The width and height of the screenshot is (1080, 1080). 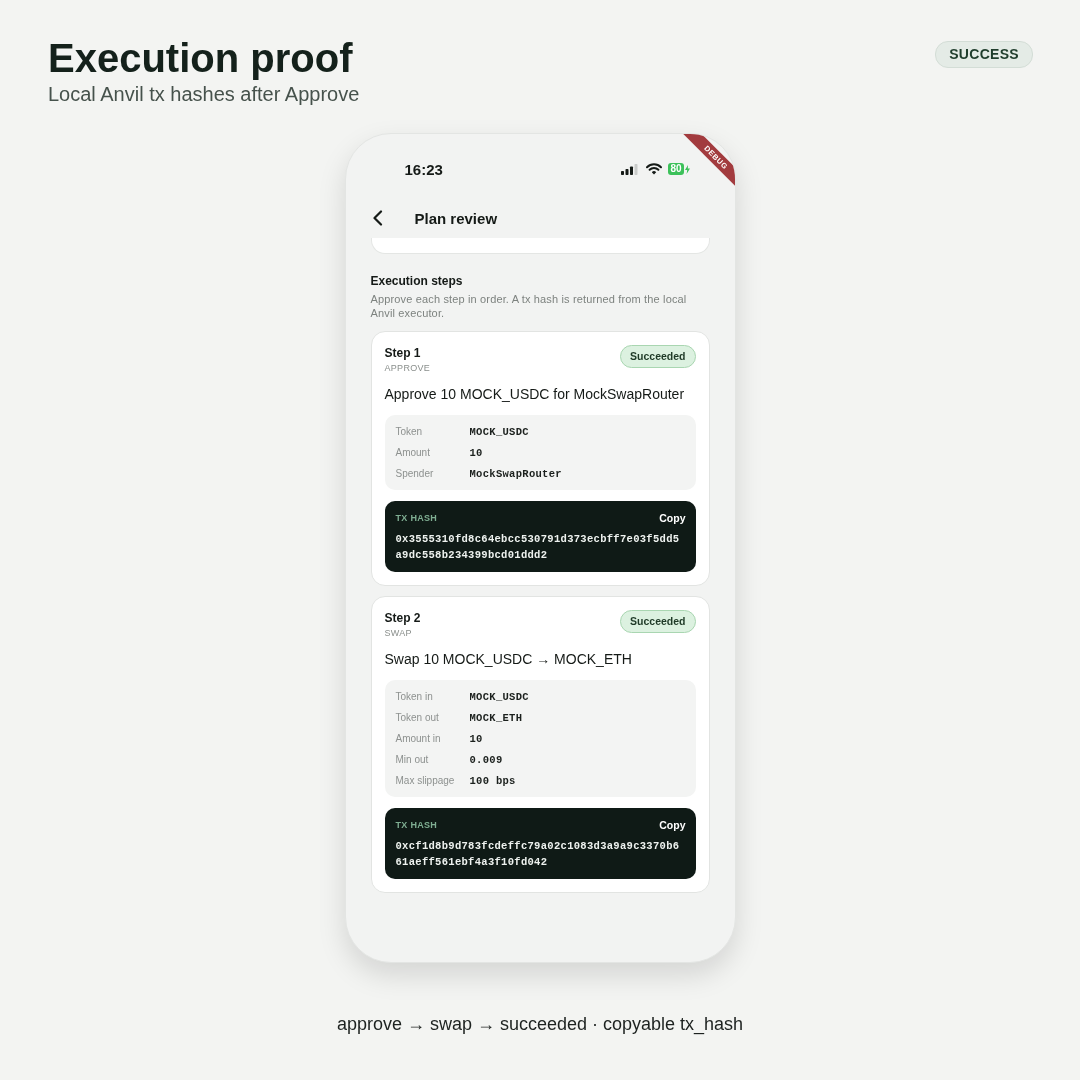 What do you see at coordinates (417, 281) in the screenshot?
I see `section-title: Execution steps` at bounding box center [417, 281].